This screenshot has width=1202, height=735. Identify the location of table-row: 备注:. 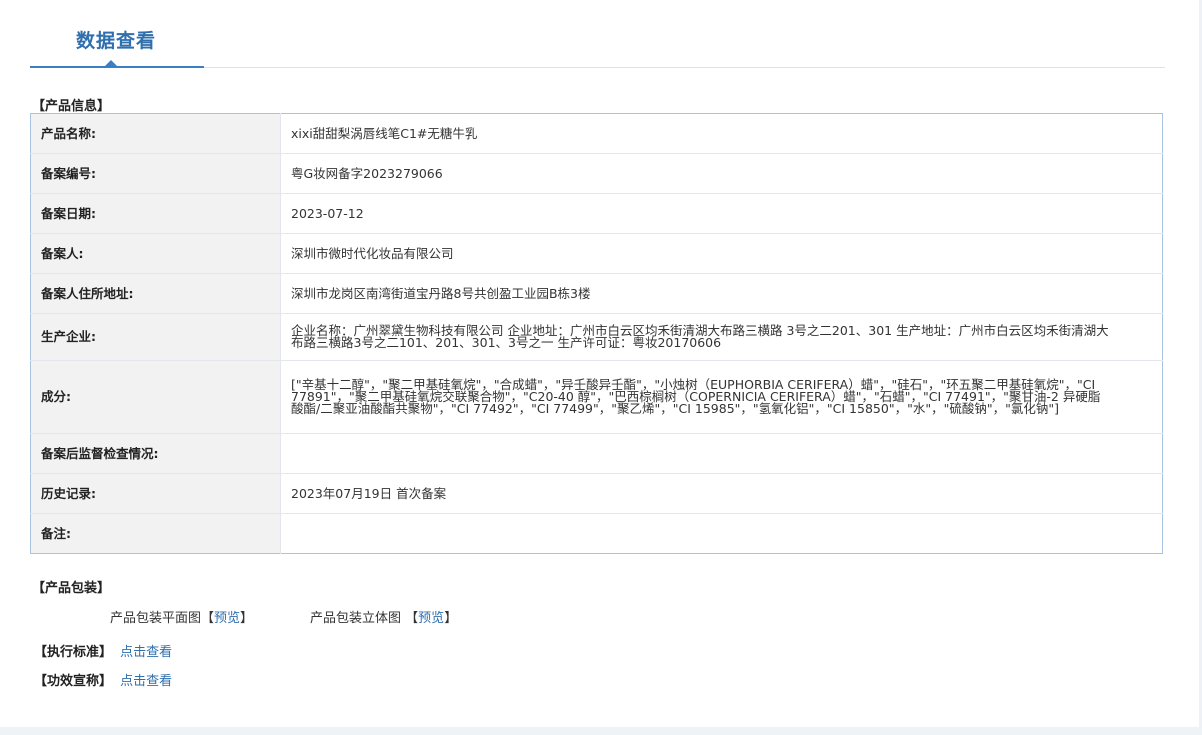
(596, 533).